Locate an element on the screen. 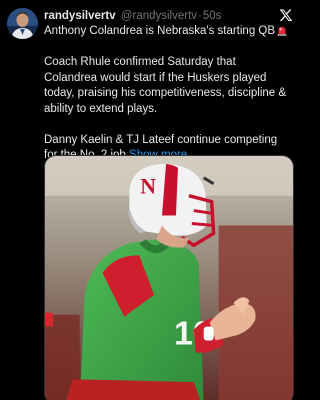 The height and width of the screenshot is (400, 320). author-display-name: randysilvertv is located at coordinates (80, 16).